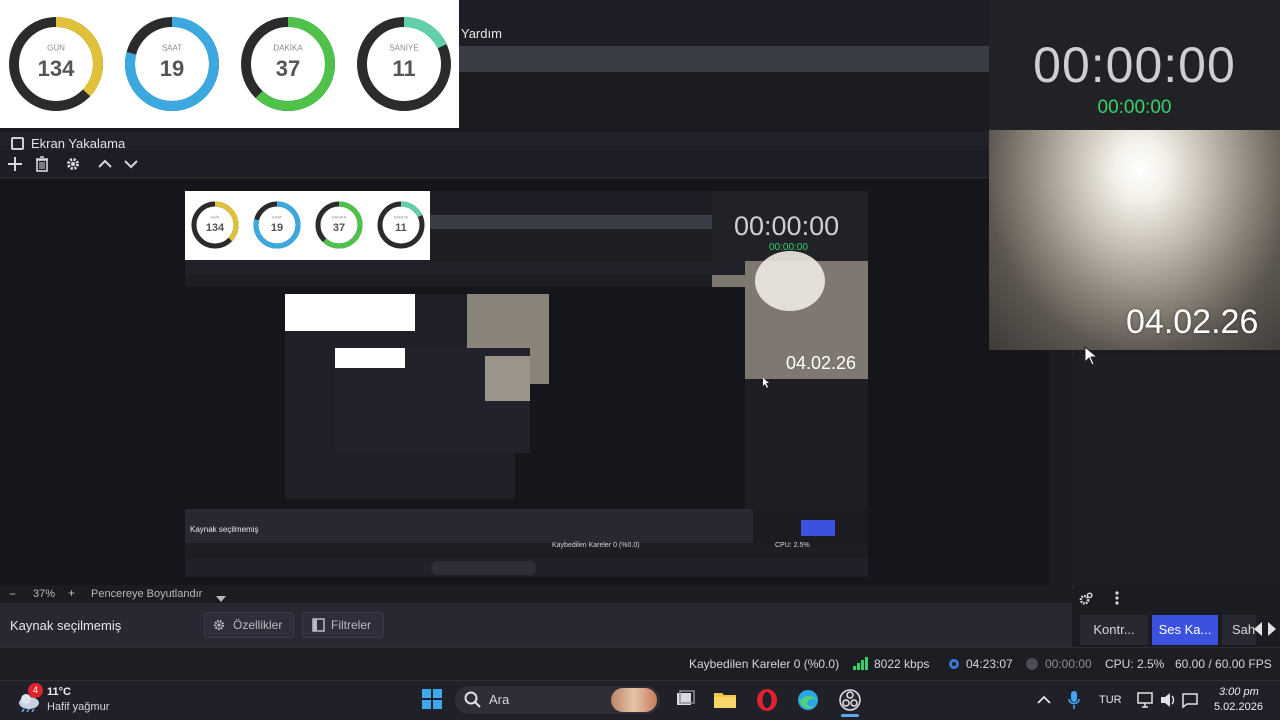 The height and width of the screenshot is (720, 1280). Describe the element at coordinates (71, 593) in the screenshot. I see `zoom-in-button: +` at that location.